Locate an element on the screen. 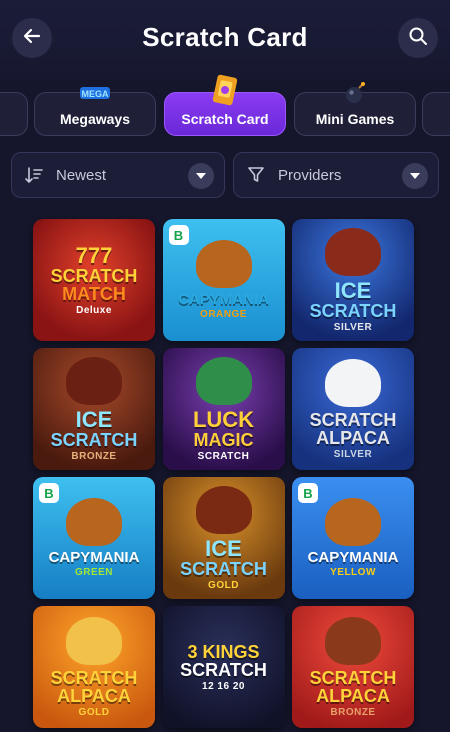  providers-select: Providers is located at coordinates (336, 175).